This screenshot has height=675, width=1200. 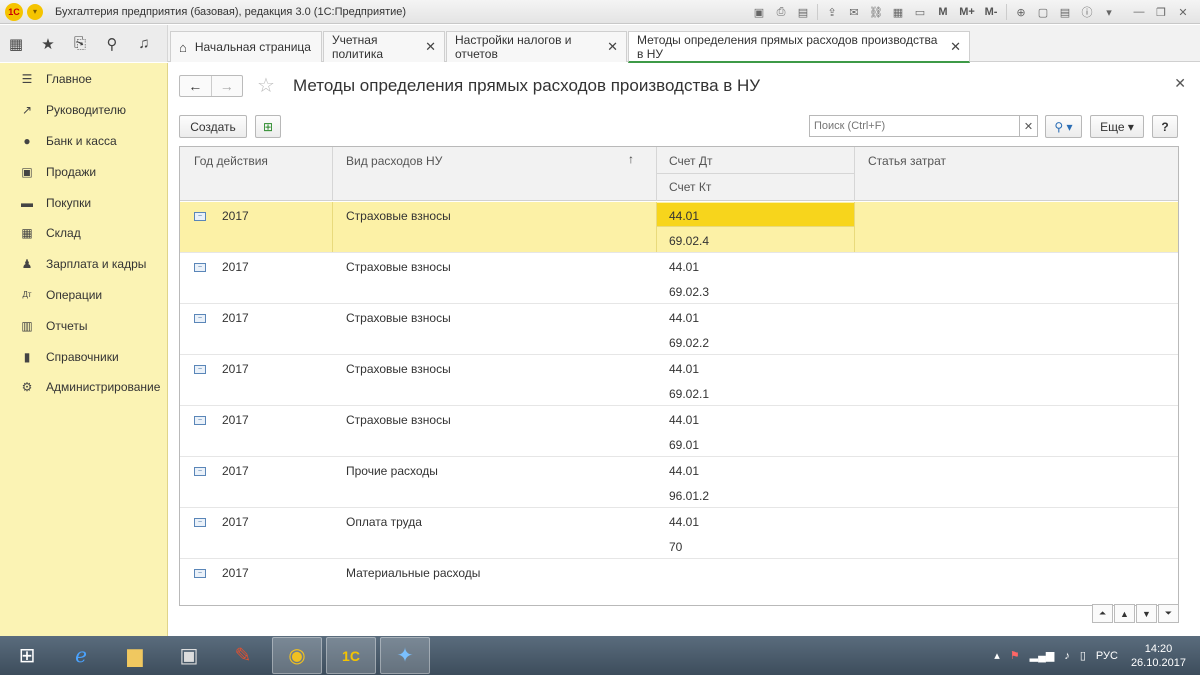 What do you see at coordinates (398, 318) in the screenshot?
I see `cell-expense-type: Страховые взносы` at bounding box center [398, 318].